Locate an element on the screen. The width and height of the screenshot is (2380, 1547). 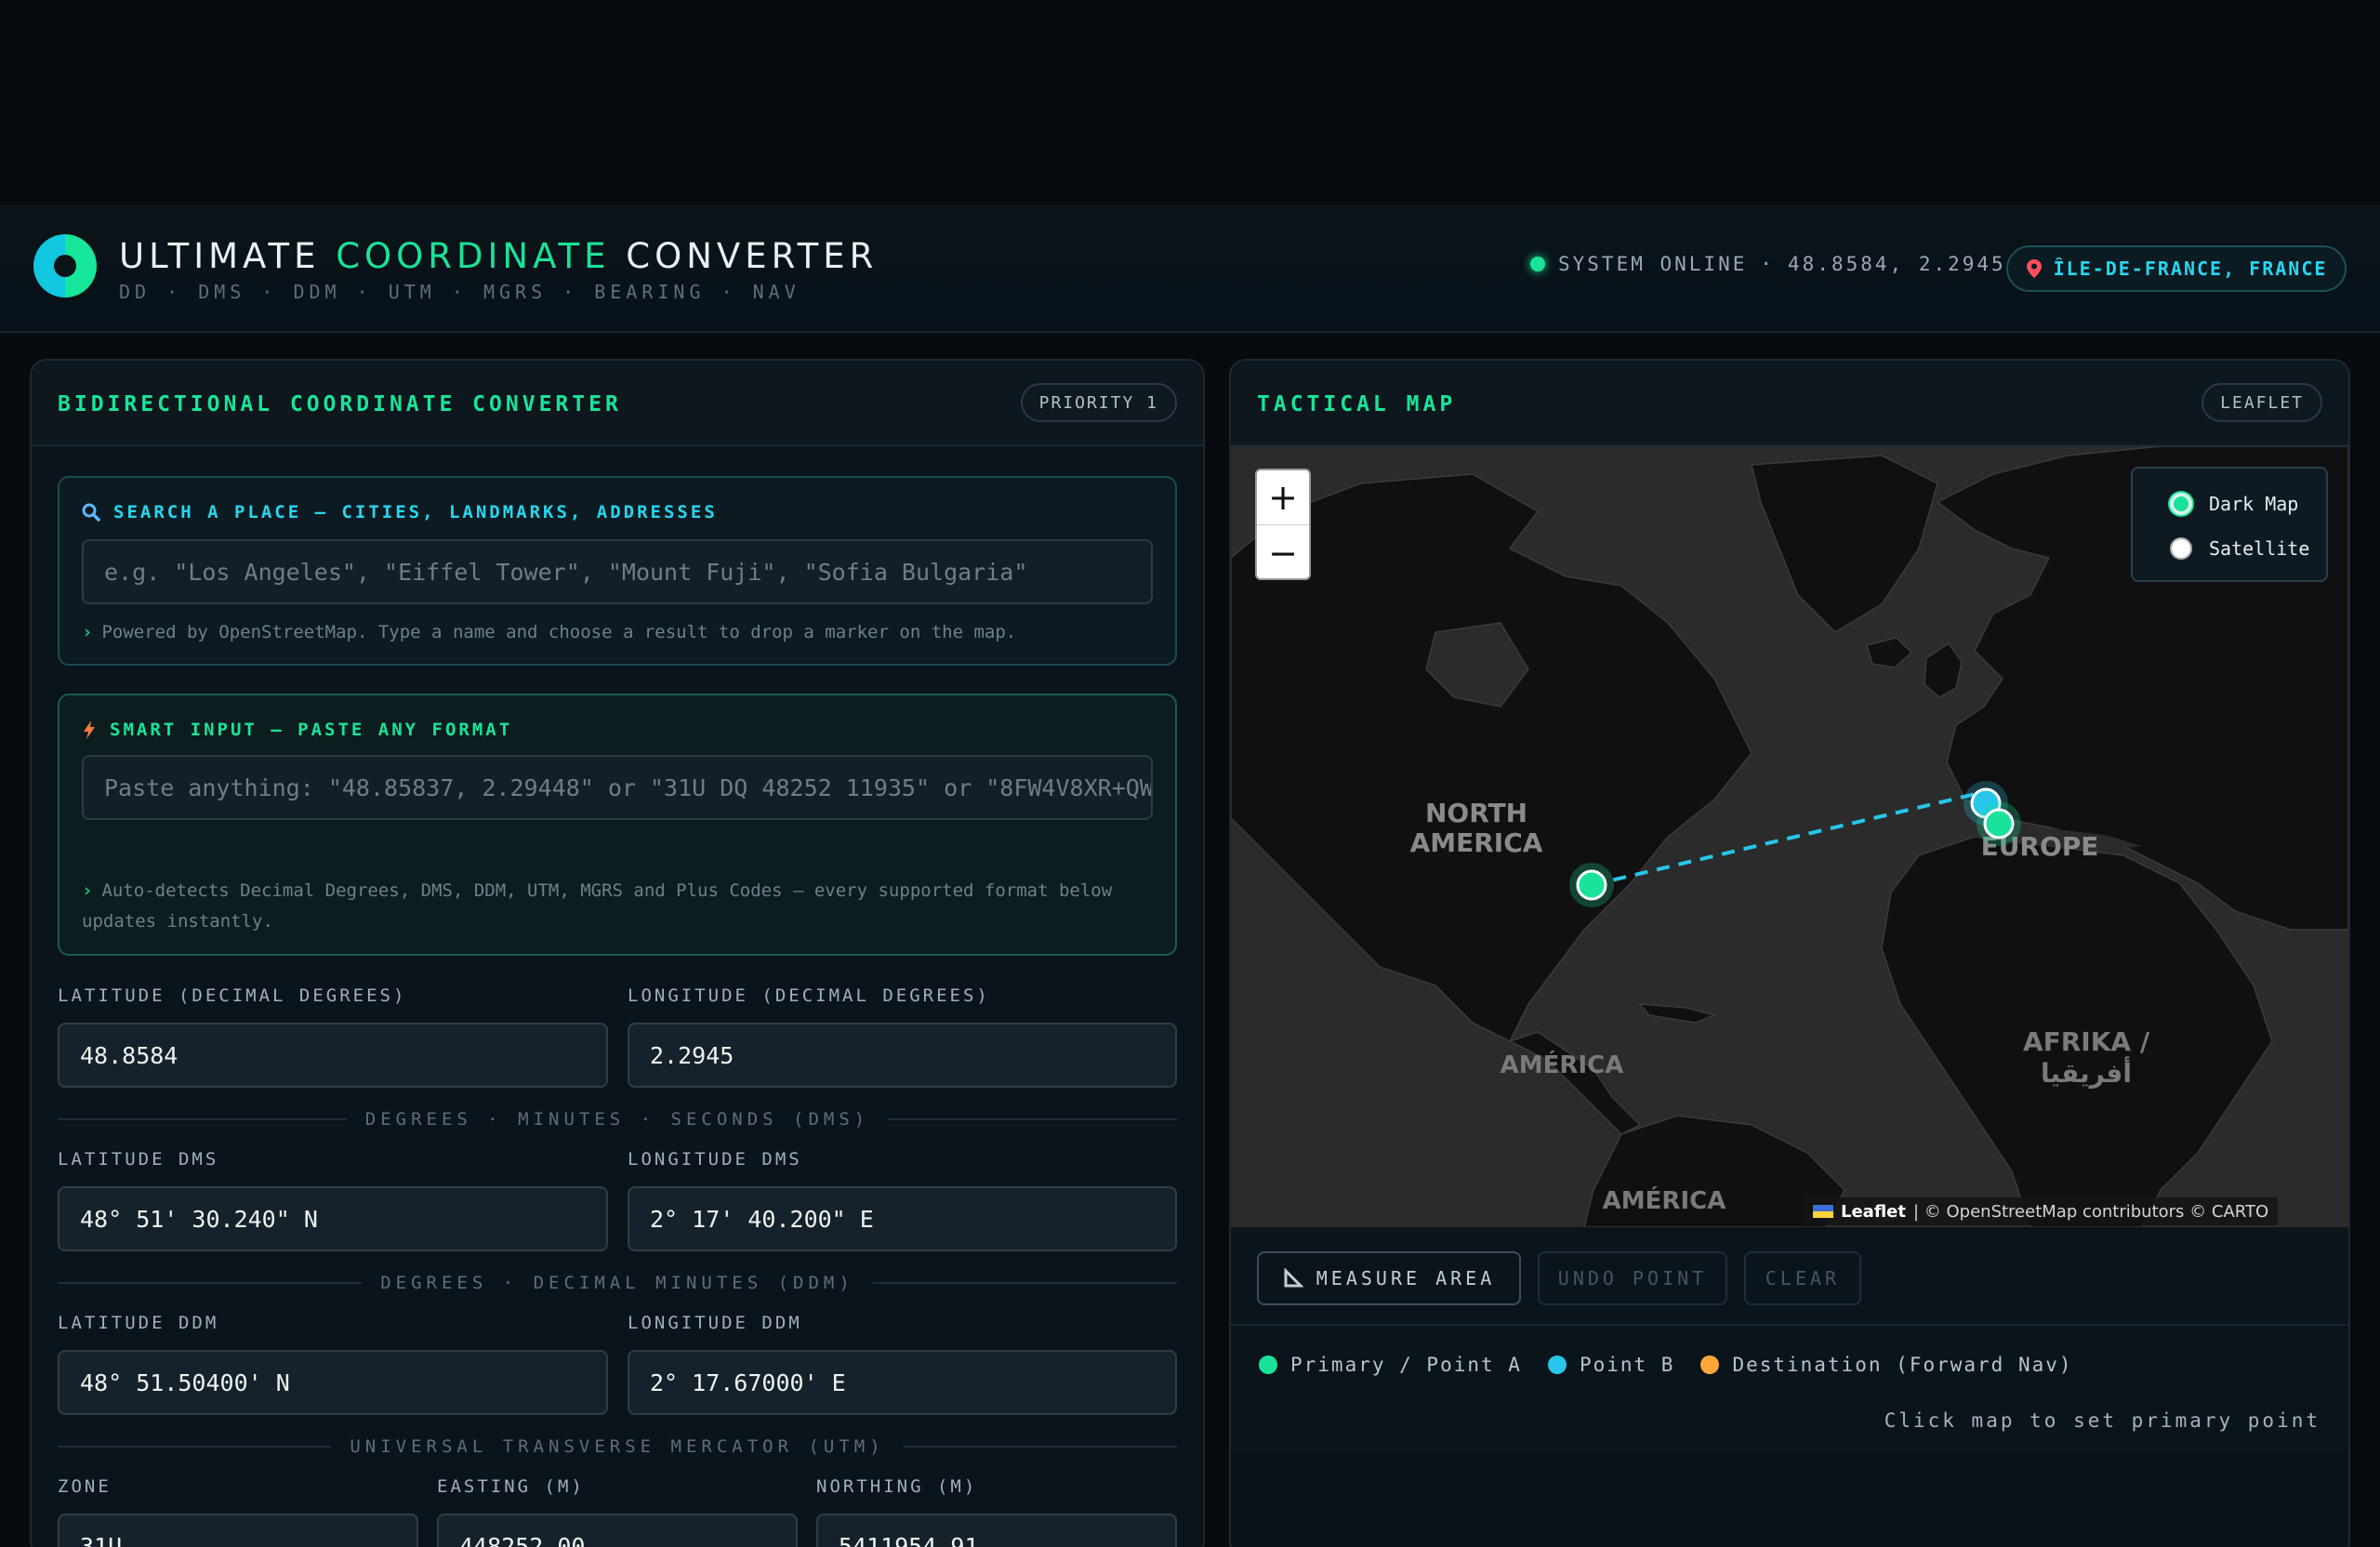
ddm-divider: DEGREES · DECIMAL MINUTES (DDM) is located at coordinates (618, 1283).